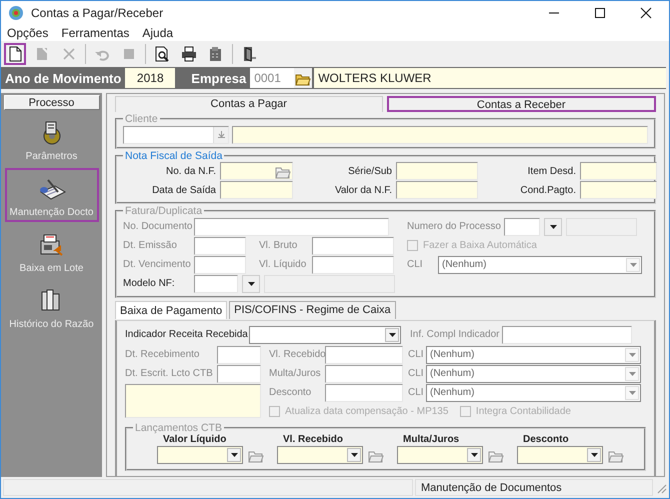 The image size is (670, 499). What do you see at coordinates (63, 78) in the screenshot?
I see `field-label: Ano de Movimento` at bounding box center [63, 78].